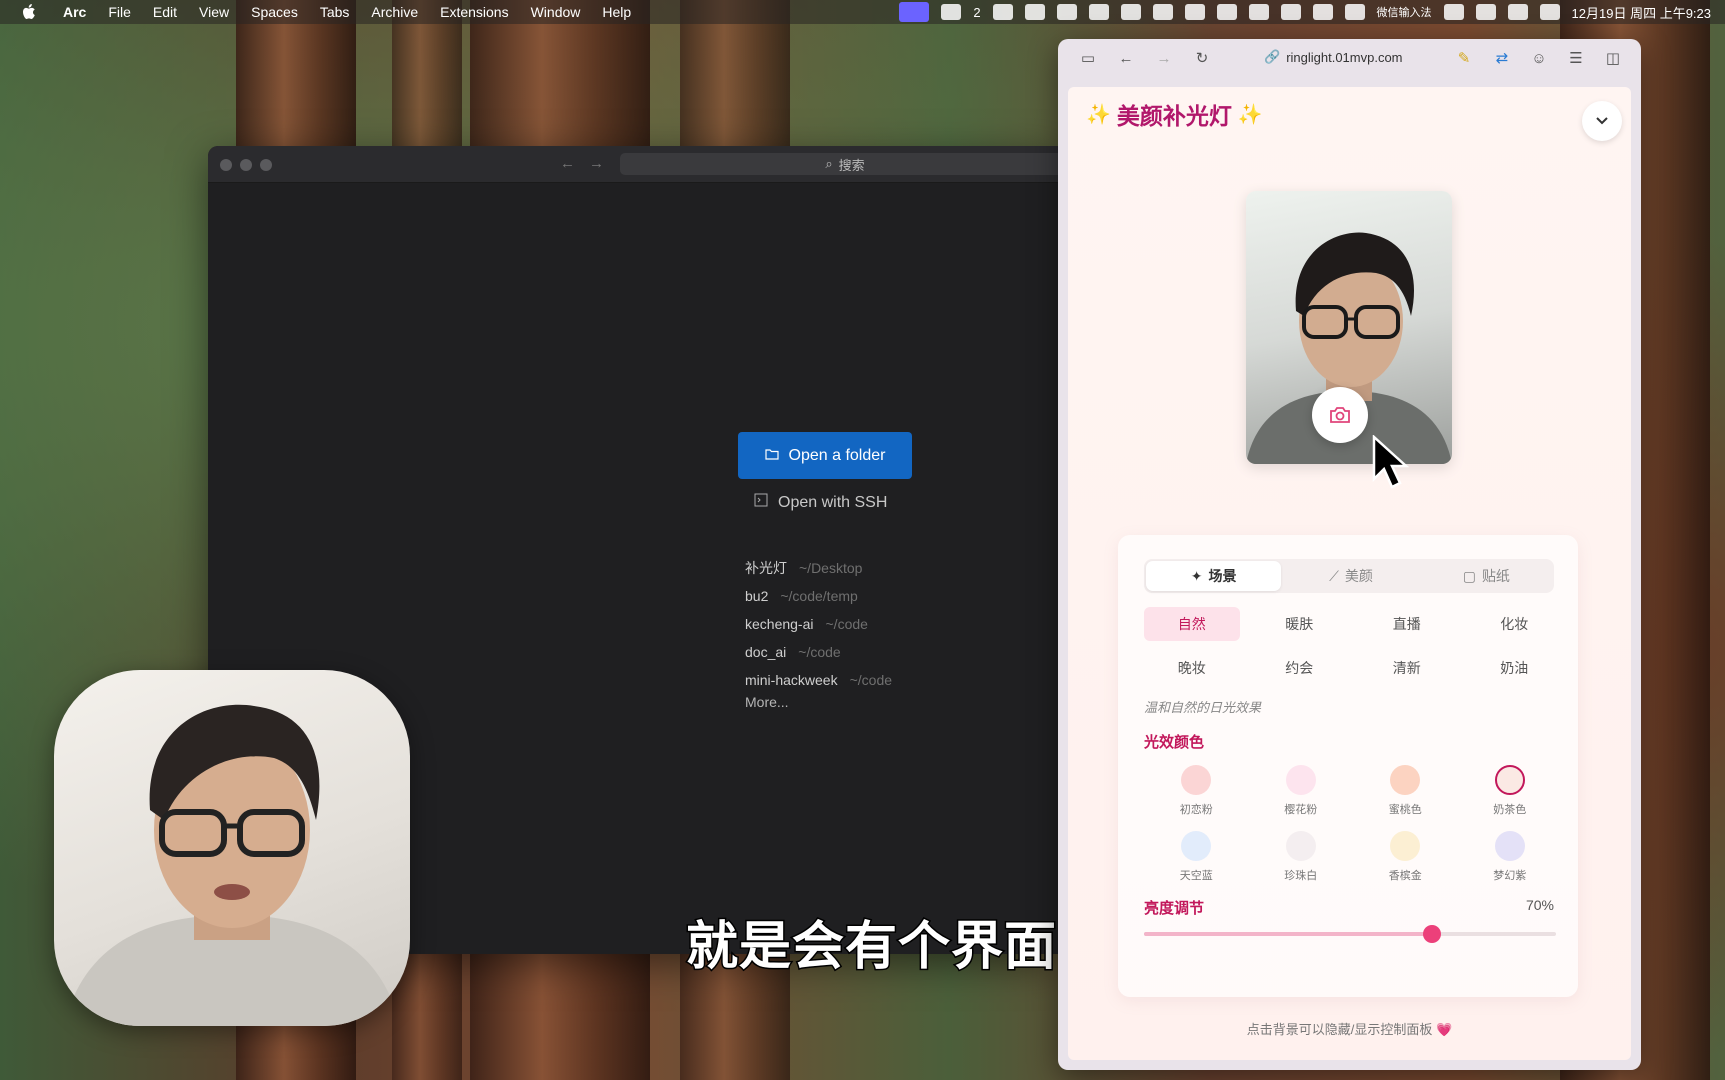 This screenshot has width=1725, height=1080. I want to click on zoom-window-button, so click(266, 165).